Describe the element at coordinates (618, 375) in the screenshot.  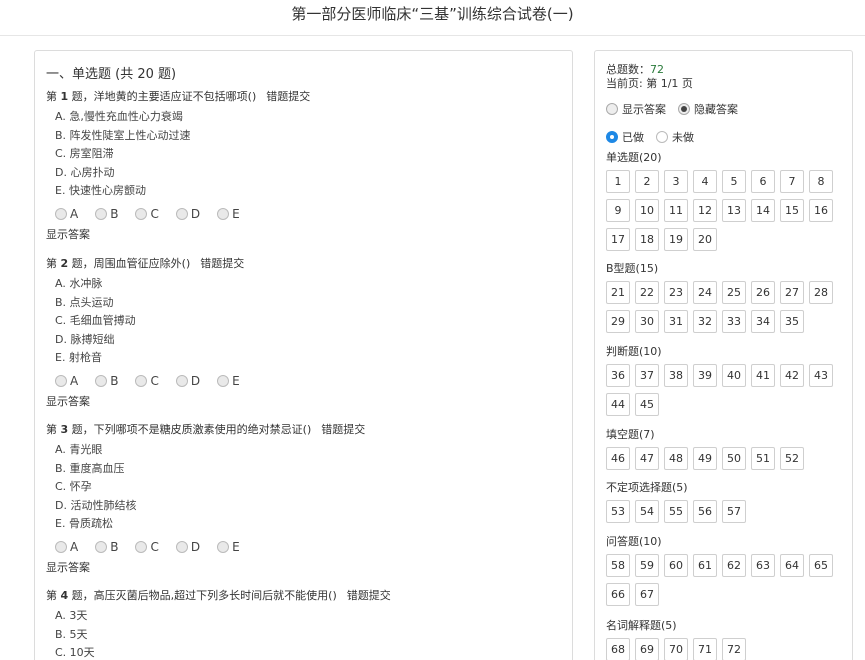
I see `question-number-button: 36` at that location.